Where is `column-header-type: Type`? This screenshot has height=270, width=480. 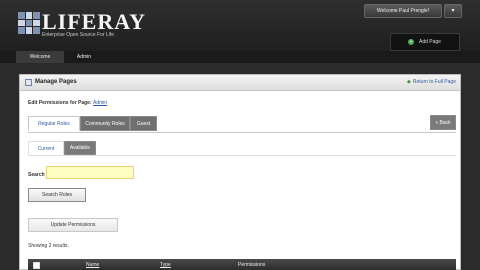 column-header-type: Type is located at coordinates (165, 265).